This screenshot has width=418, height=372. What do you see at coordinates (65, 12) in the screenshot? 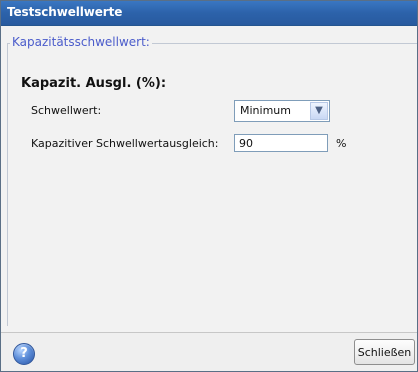
I see `window-title: Testschwellwerte` at bounding box center [65, 12].